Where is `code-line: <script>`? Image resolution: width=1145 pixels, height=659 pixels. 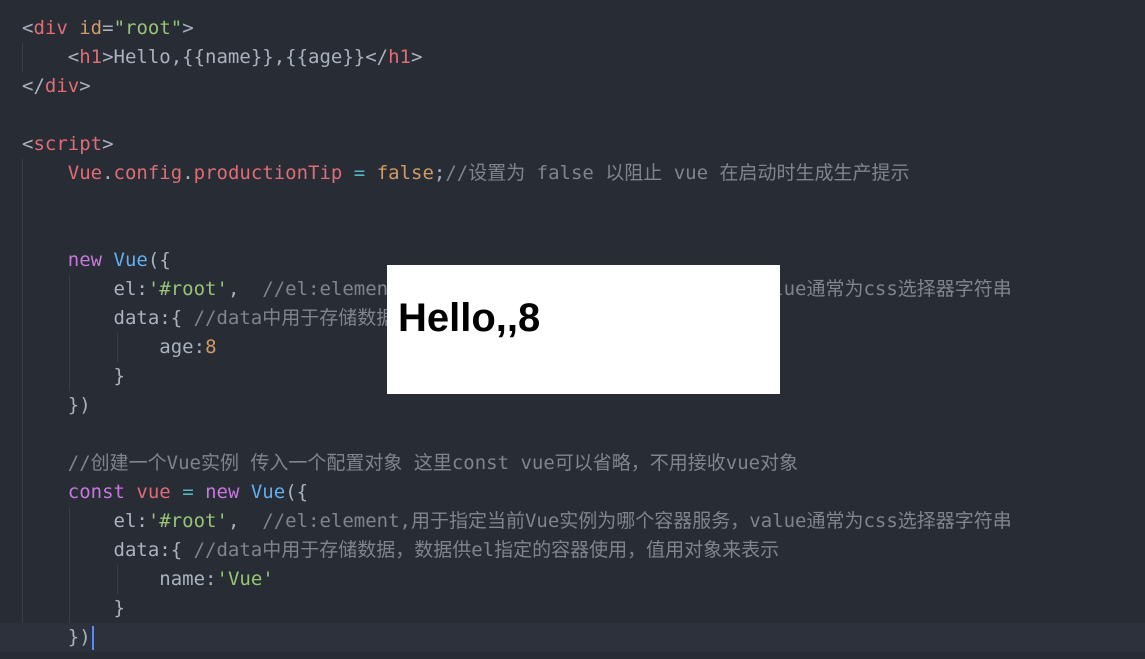 code-line: <script> is located at coordinates (572, 144).